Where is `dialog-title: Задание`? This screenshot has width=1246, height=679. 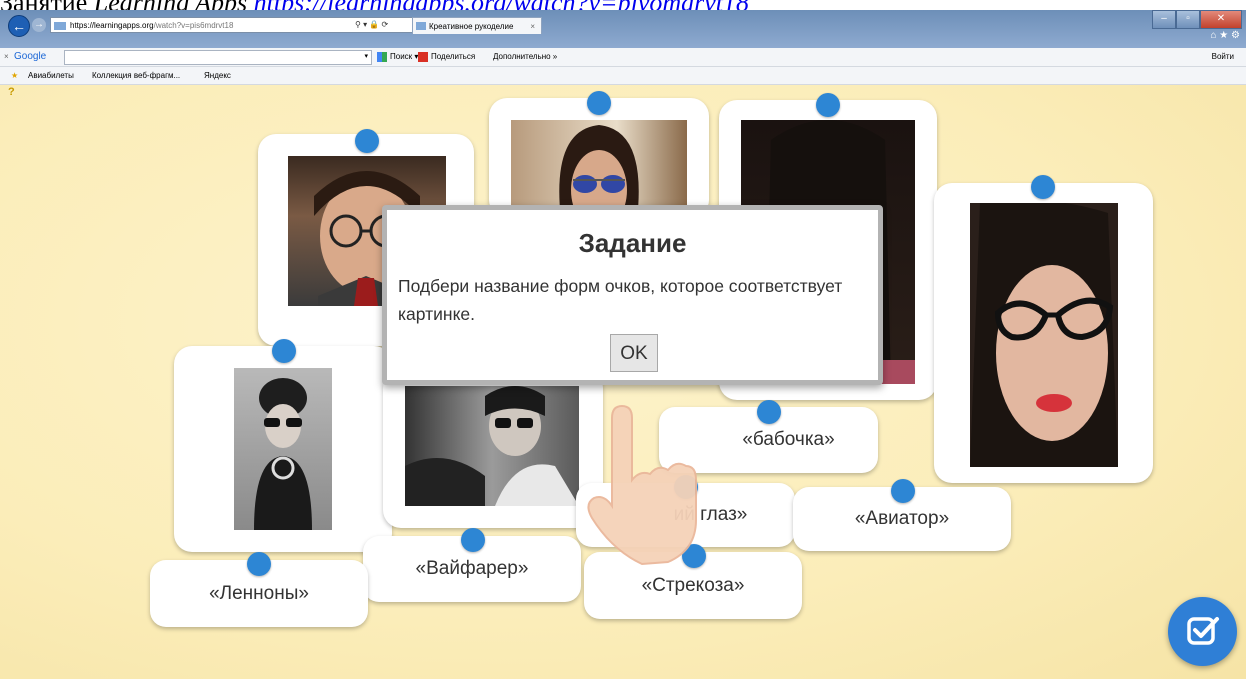
dialog-title: Задание is located at coordinates (632, 243).